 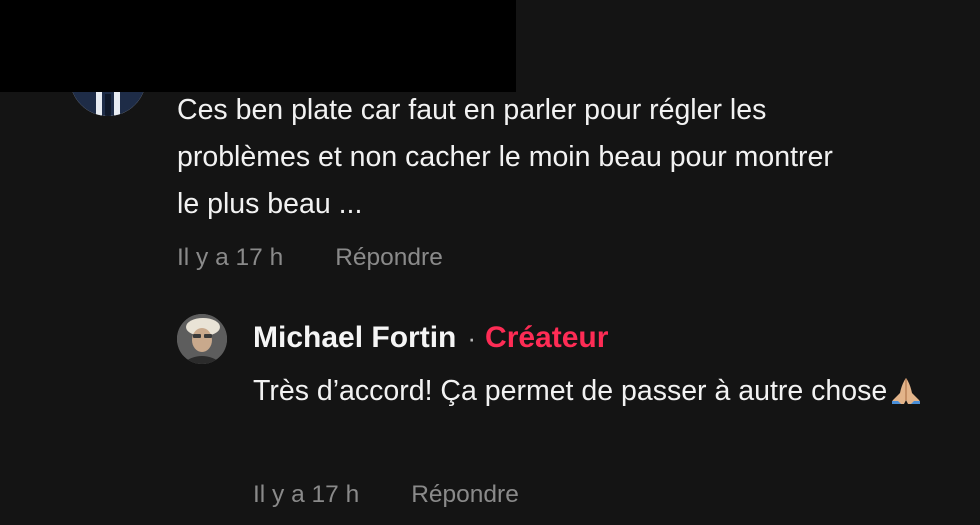 I want to click on reply-header: Michael Fortin · Créateur, so click(x=430, y=338).